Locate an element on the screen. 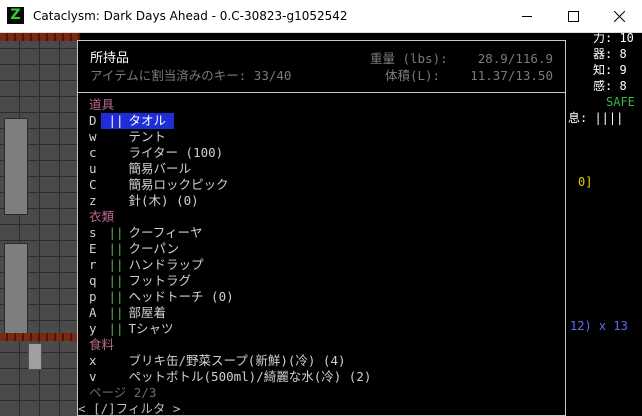 This screenshot has height=416, width=642. item-hotkey: r is located at coordinates (93, 264).